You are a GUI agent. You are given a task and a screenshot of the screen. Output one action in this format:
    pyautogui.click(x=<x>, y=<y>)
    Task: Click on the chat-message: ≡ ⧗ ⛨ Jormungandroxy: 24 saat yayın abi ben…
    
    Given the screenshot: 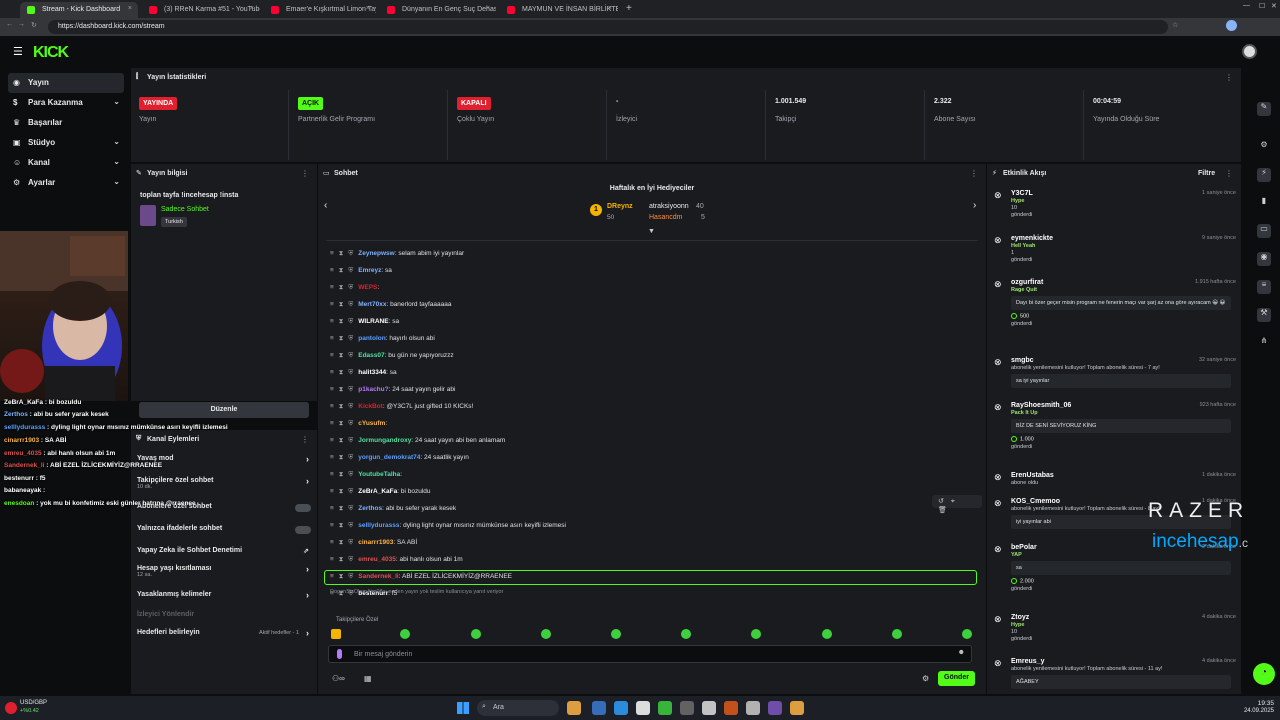 What is the action you would take?
    pyautogui.click(x=417, y=444)
    